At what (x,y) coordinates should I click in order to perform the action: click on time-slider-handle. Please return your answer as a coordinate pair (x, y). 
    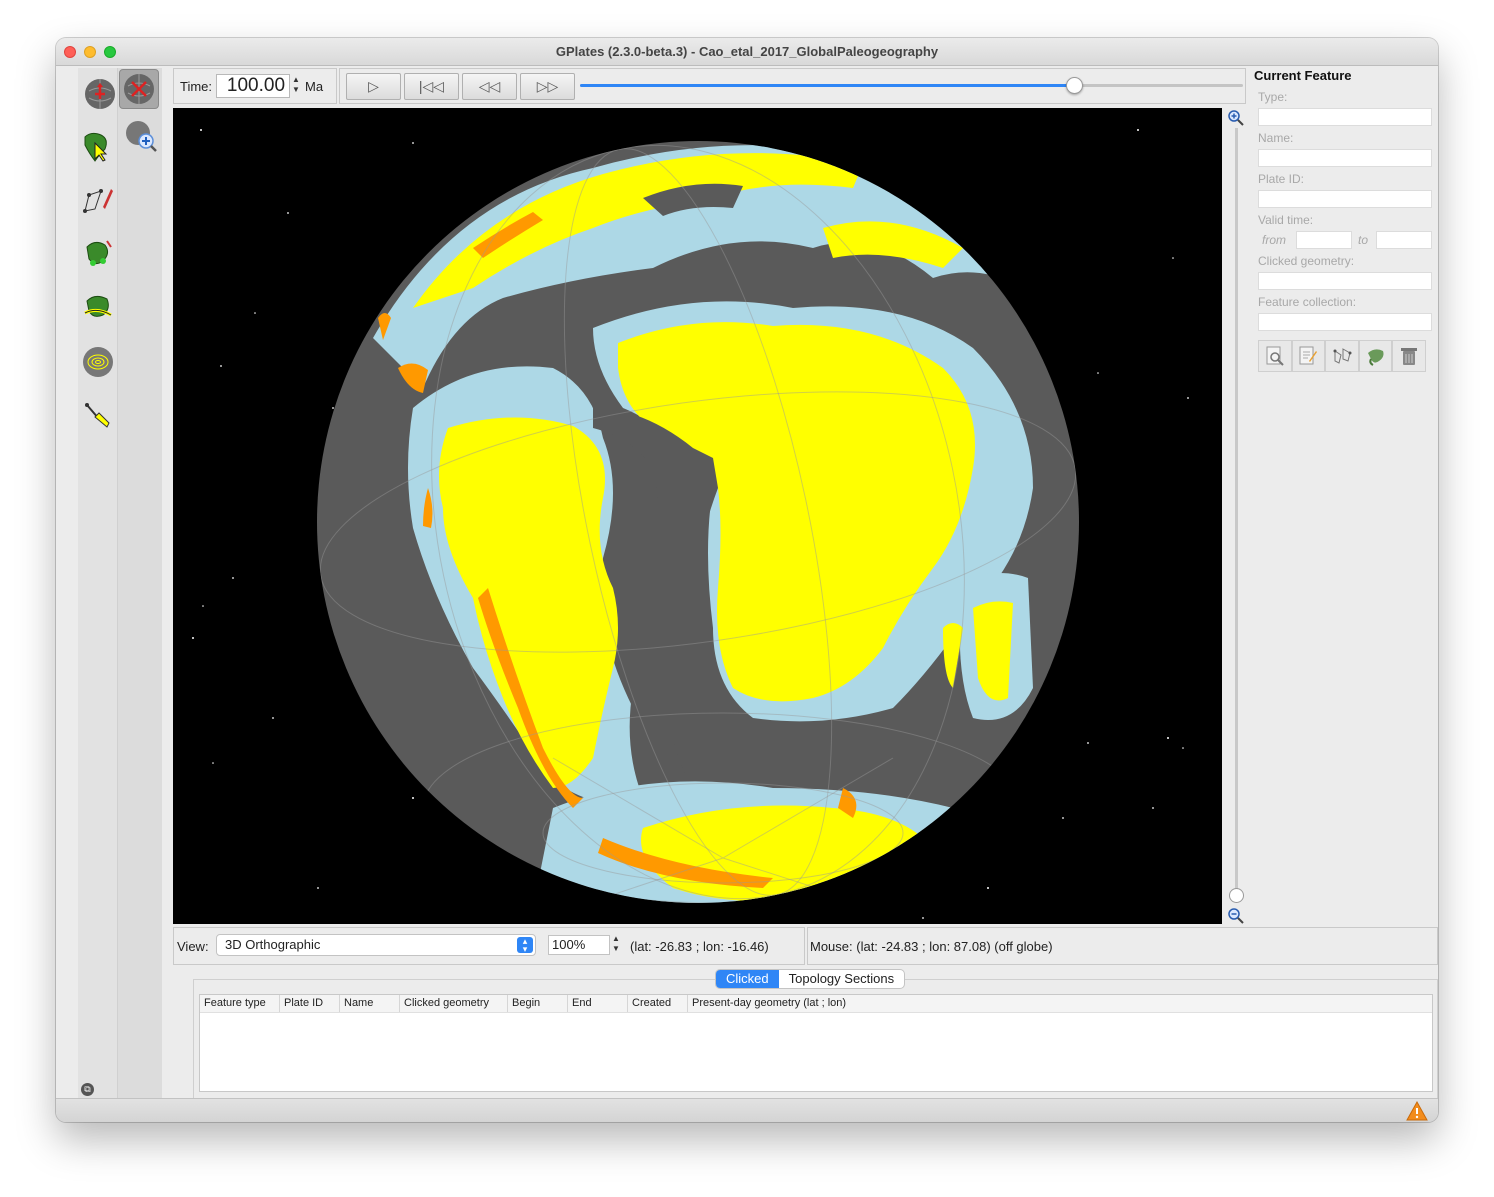
    Looking at the image, I should click on (1074, 85).